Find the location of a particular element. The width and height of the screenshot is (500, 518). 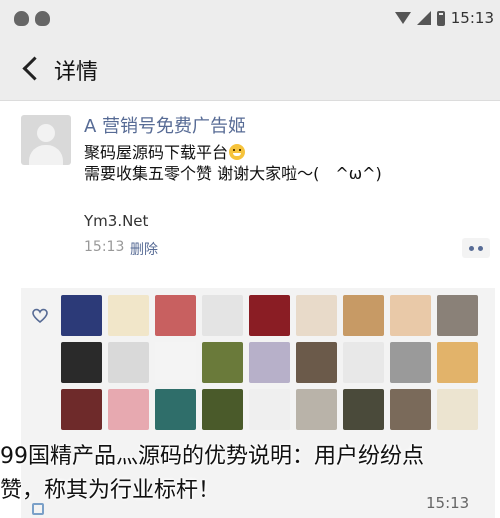

chat-icon is located at coordinates (42, 18).